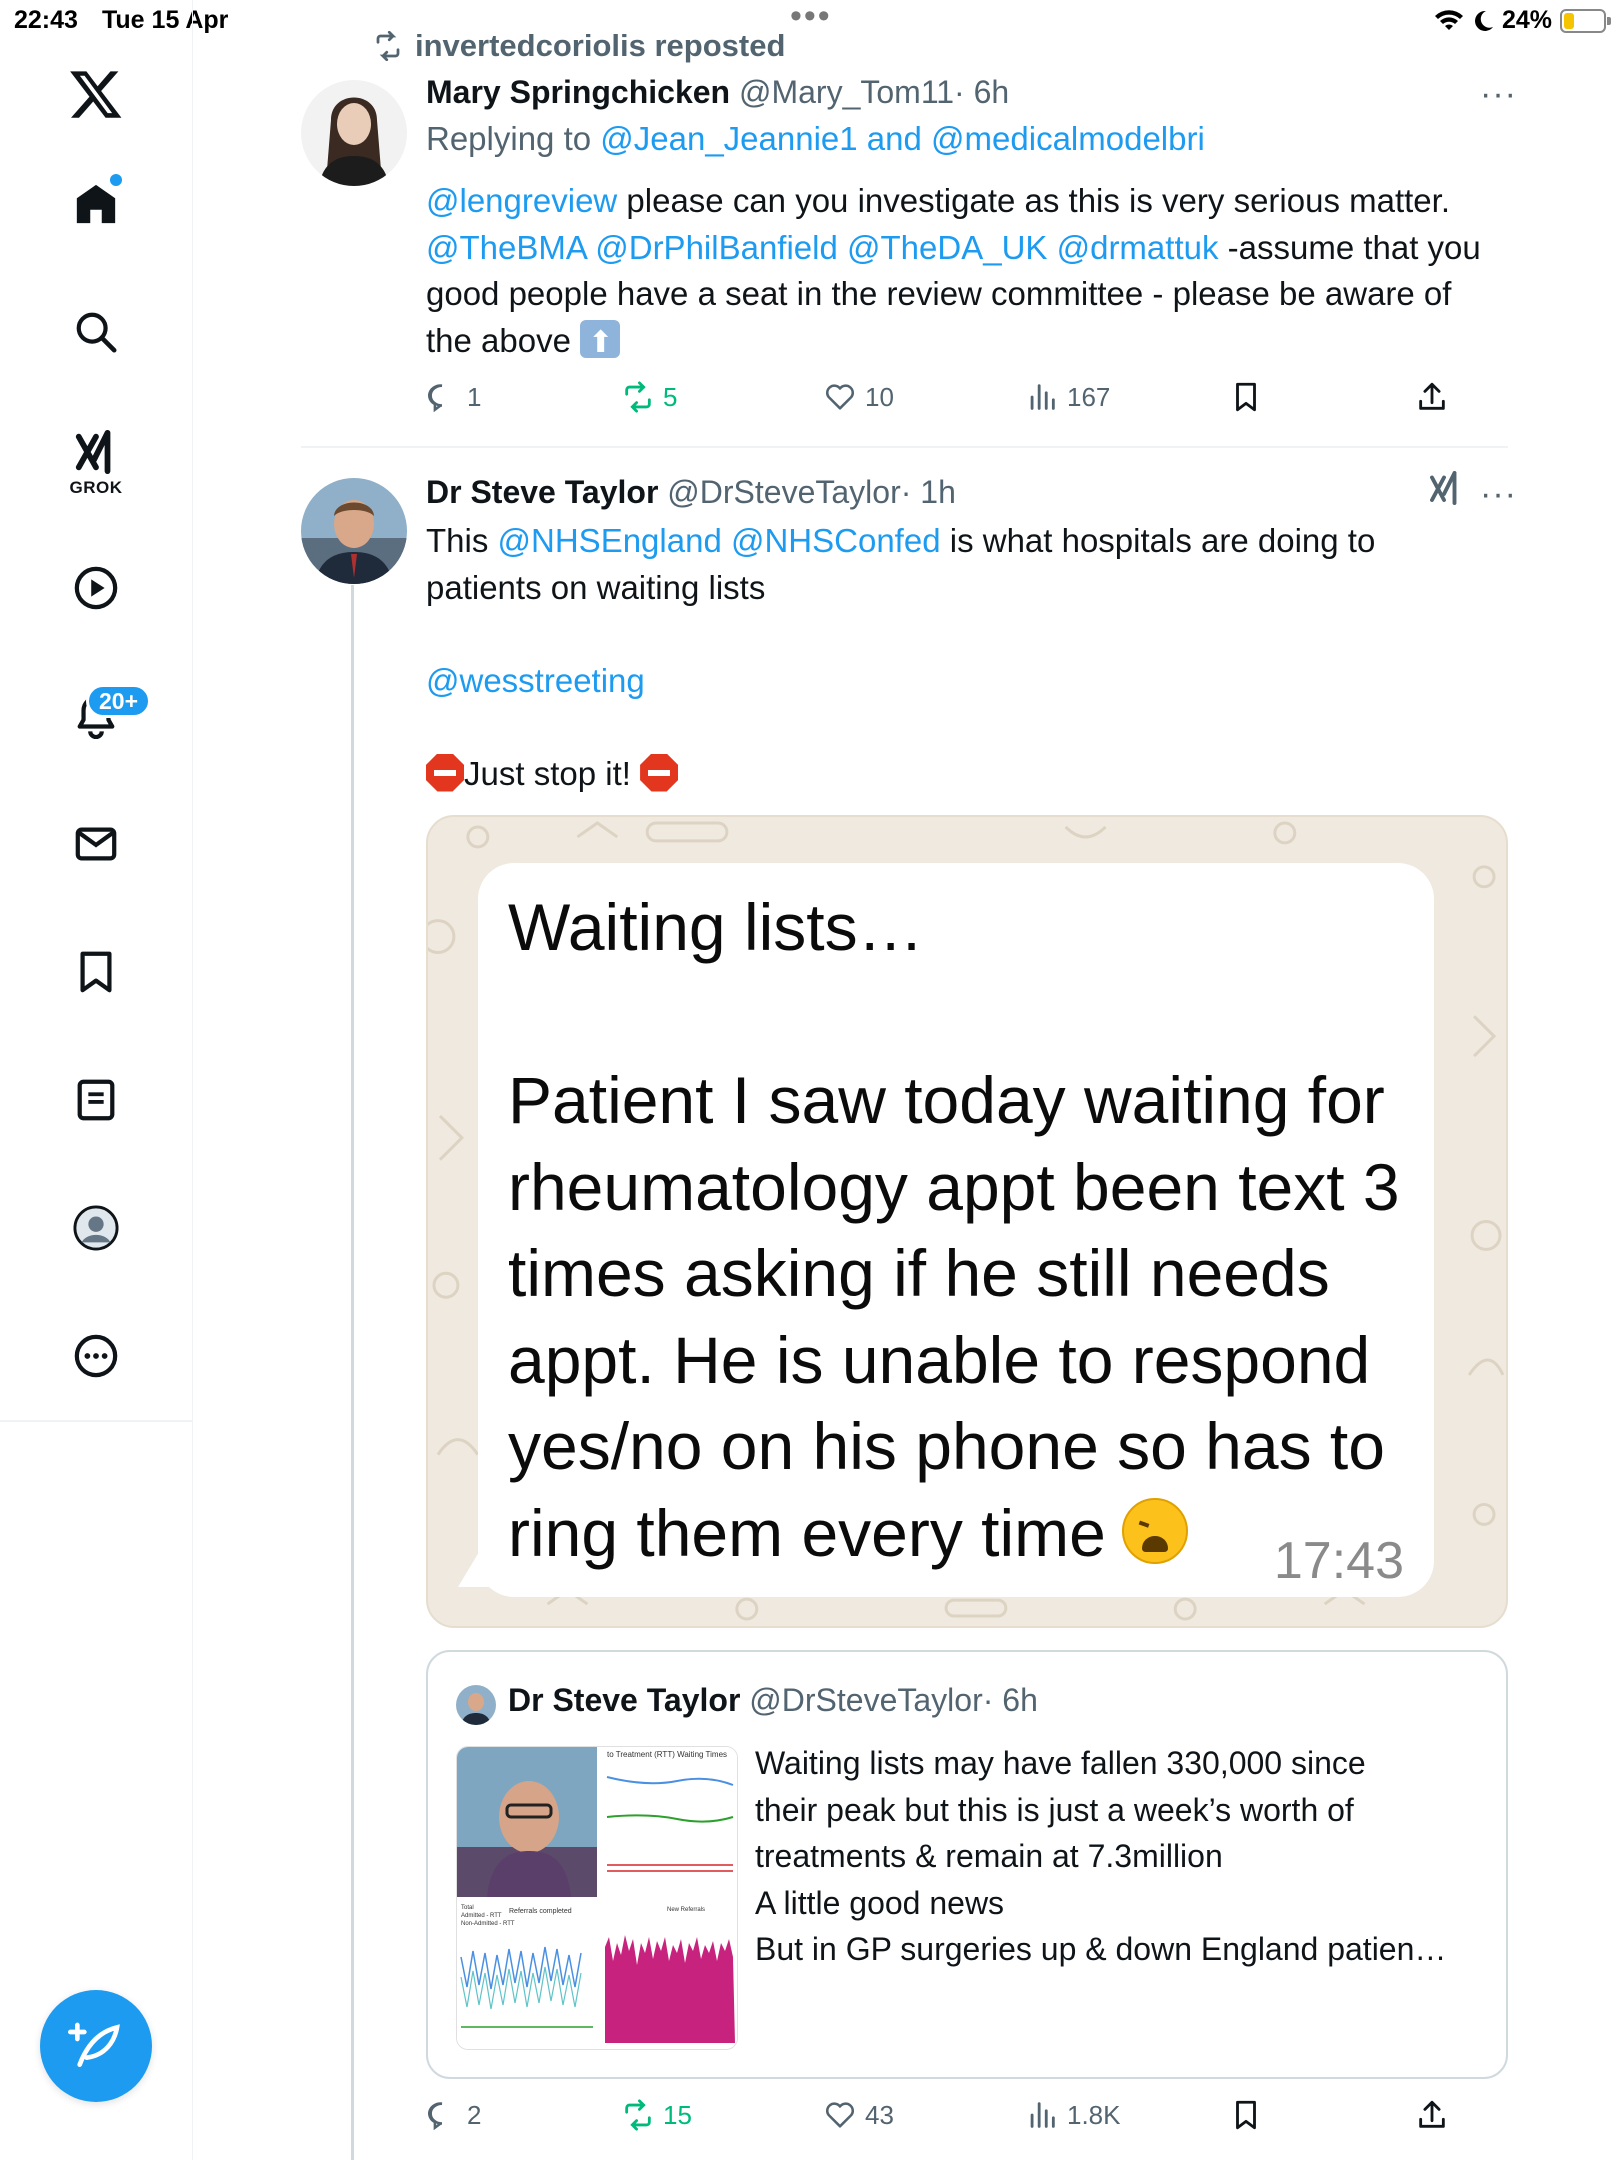 This screenshot has width=1620, height=2160. I want to click on thumb-legend: New Referrals, so click(686, 1910).